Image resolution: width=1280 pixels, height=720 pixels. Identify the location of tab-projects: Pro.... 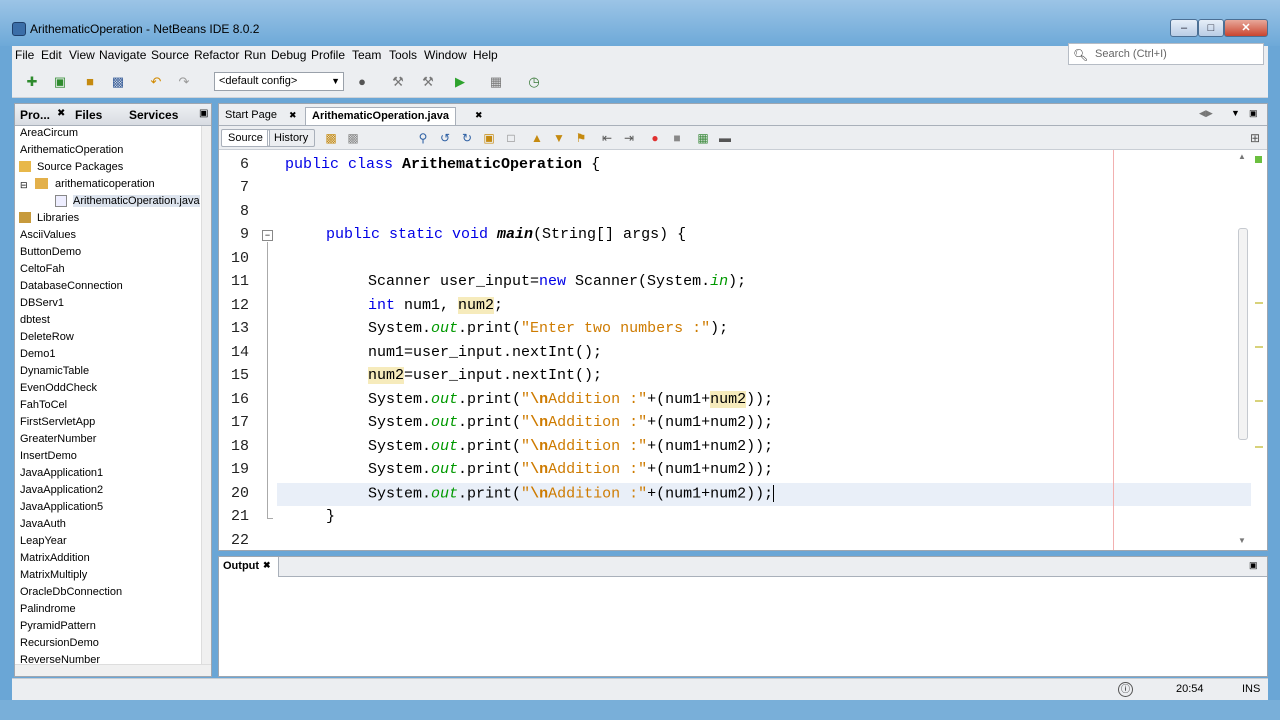
(35, 115).